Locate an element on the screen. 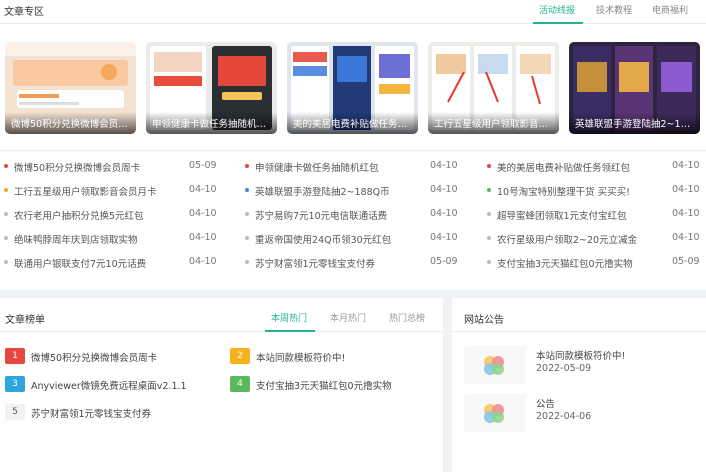 This screenshot has height=472, width=706. featured-card: 微博50积分兑换微博会员周卡 is located at coordinates (70, 88).